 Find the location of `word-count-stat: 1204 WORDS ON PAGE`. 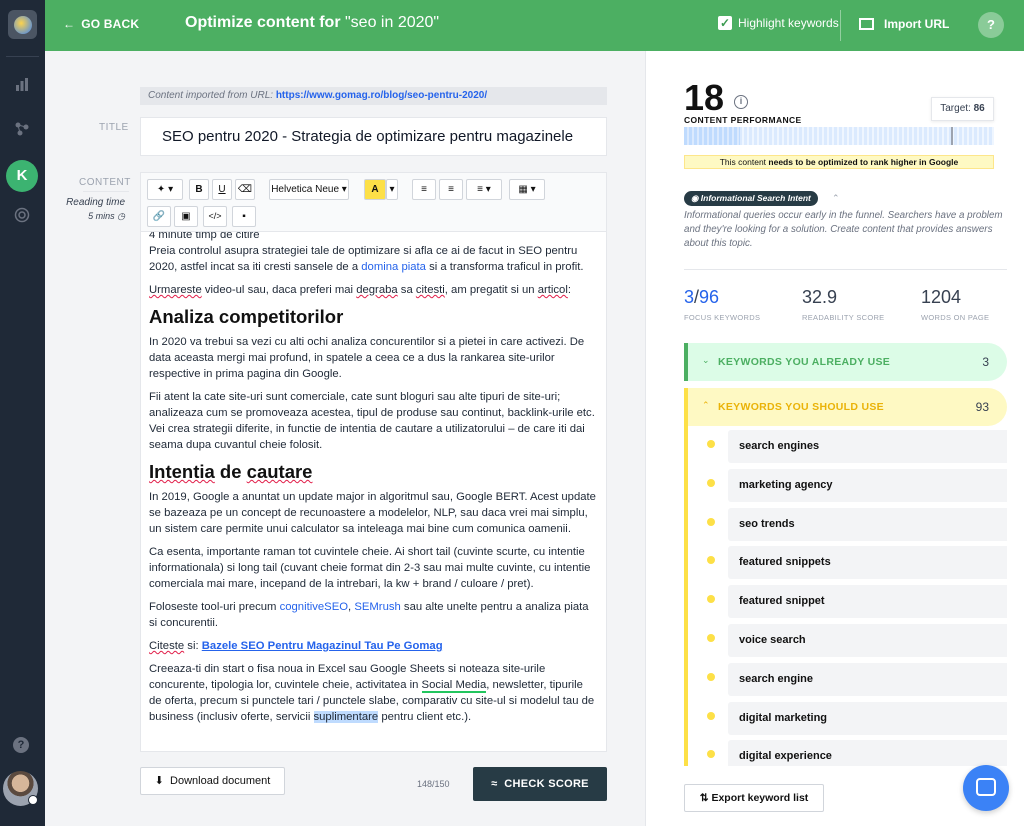

word-count-stat: 1204 WORDS ON PAGE is located at coordinates (955, 304).